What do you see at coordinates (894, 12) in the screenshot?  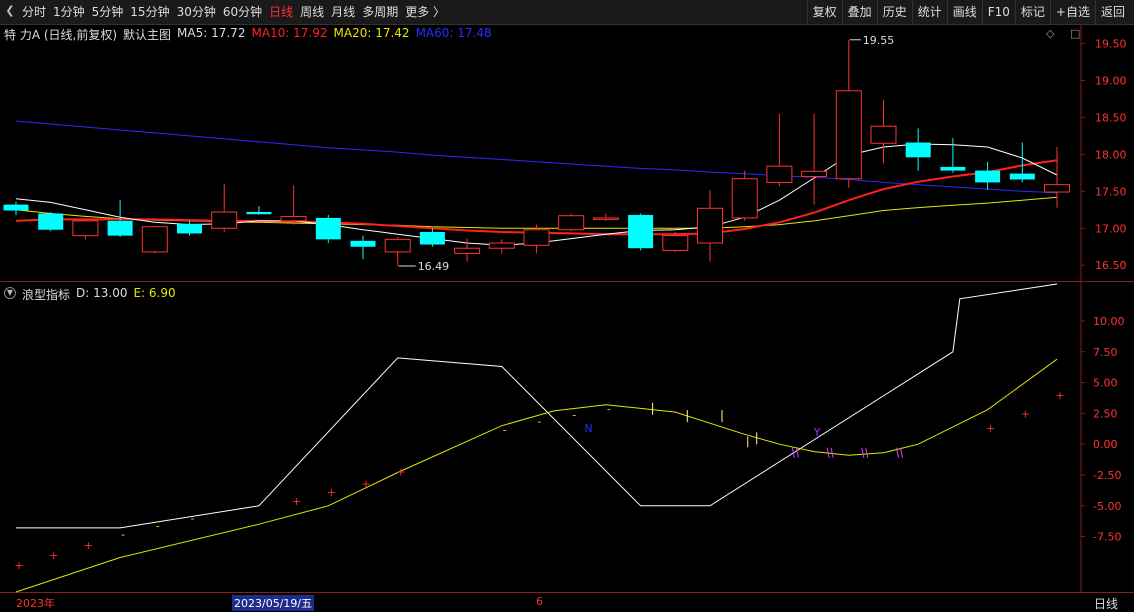 I see `toolbar-button-2: 历史` at bounding box center [894, 12].